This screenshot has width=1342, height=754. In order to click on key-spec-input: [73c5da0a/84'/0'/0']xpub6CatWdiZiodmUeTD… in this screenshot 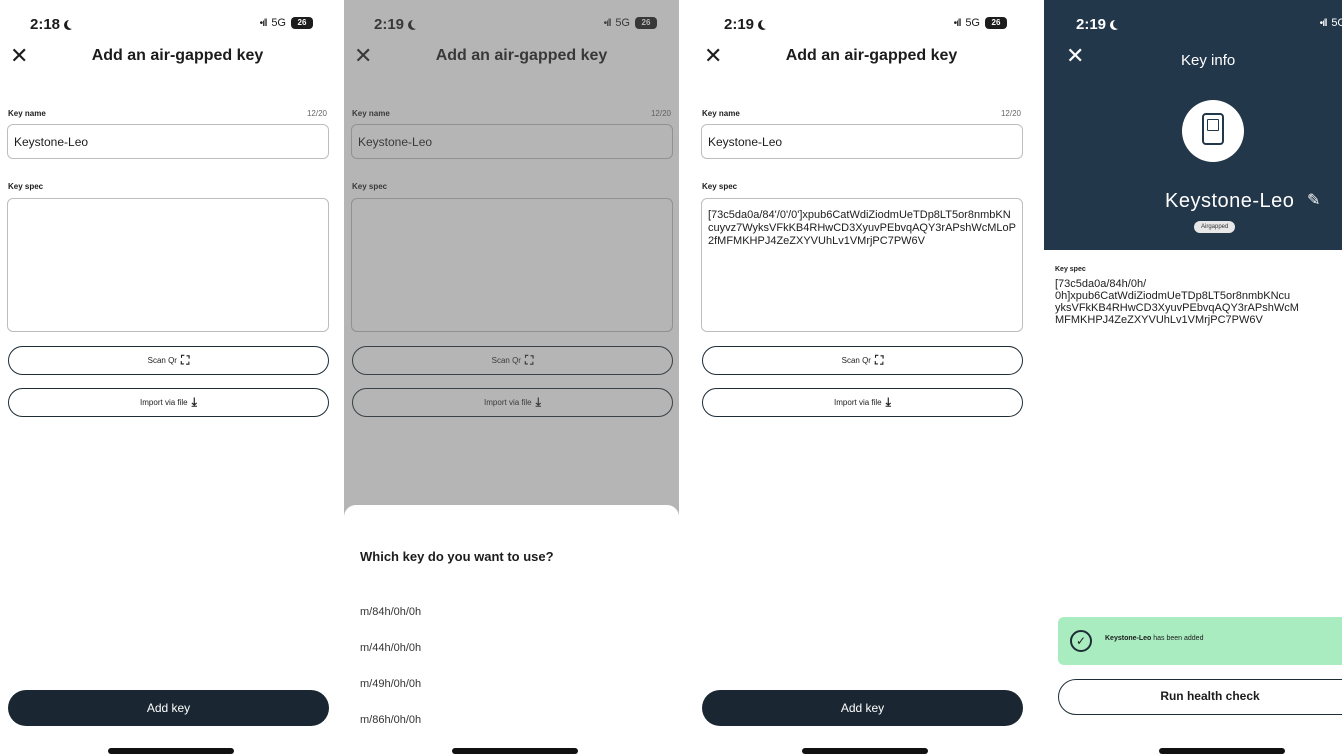, I will do `click(862, 265)`.